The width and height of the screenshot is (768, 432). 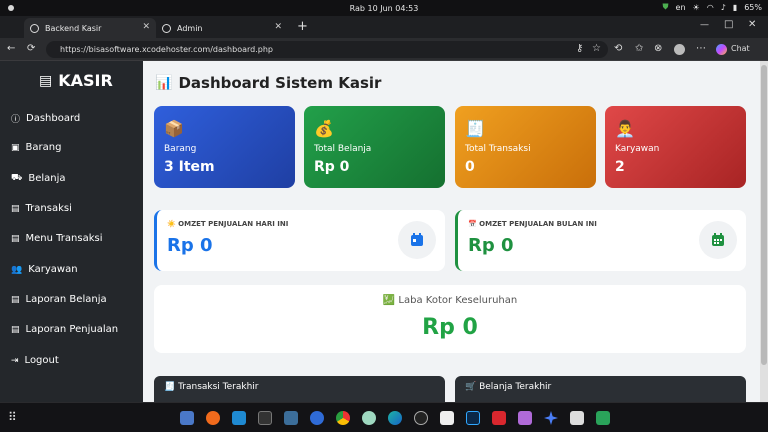 I want to click on omzet-month-title-row: 📅 OMZET PENJUALAN BULAN INI, so click(x=532, y=224).